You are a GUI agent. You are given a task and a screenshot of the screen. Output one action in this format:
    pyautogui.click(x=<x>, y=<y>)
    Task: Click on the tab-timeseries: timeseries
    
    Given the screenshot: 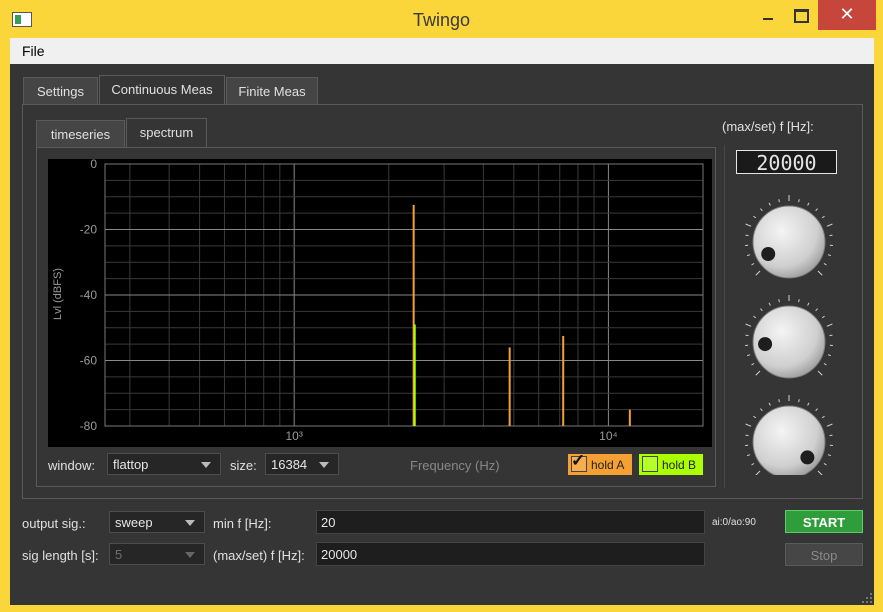 What is the action you would take?
    pyautogui.click(x=80, y=133)
    